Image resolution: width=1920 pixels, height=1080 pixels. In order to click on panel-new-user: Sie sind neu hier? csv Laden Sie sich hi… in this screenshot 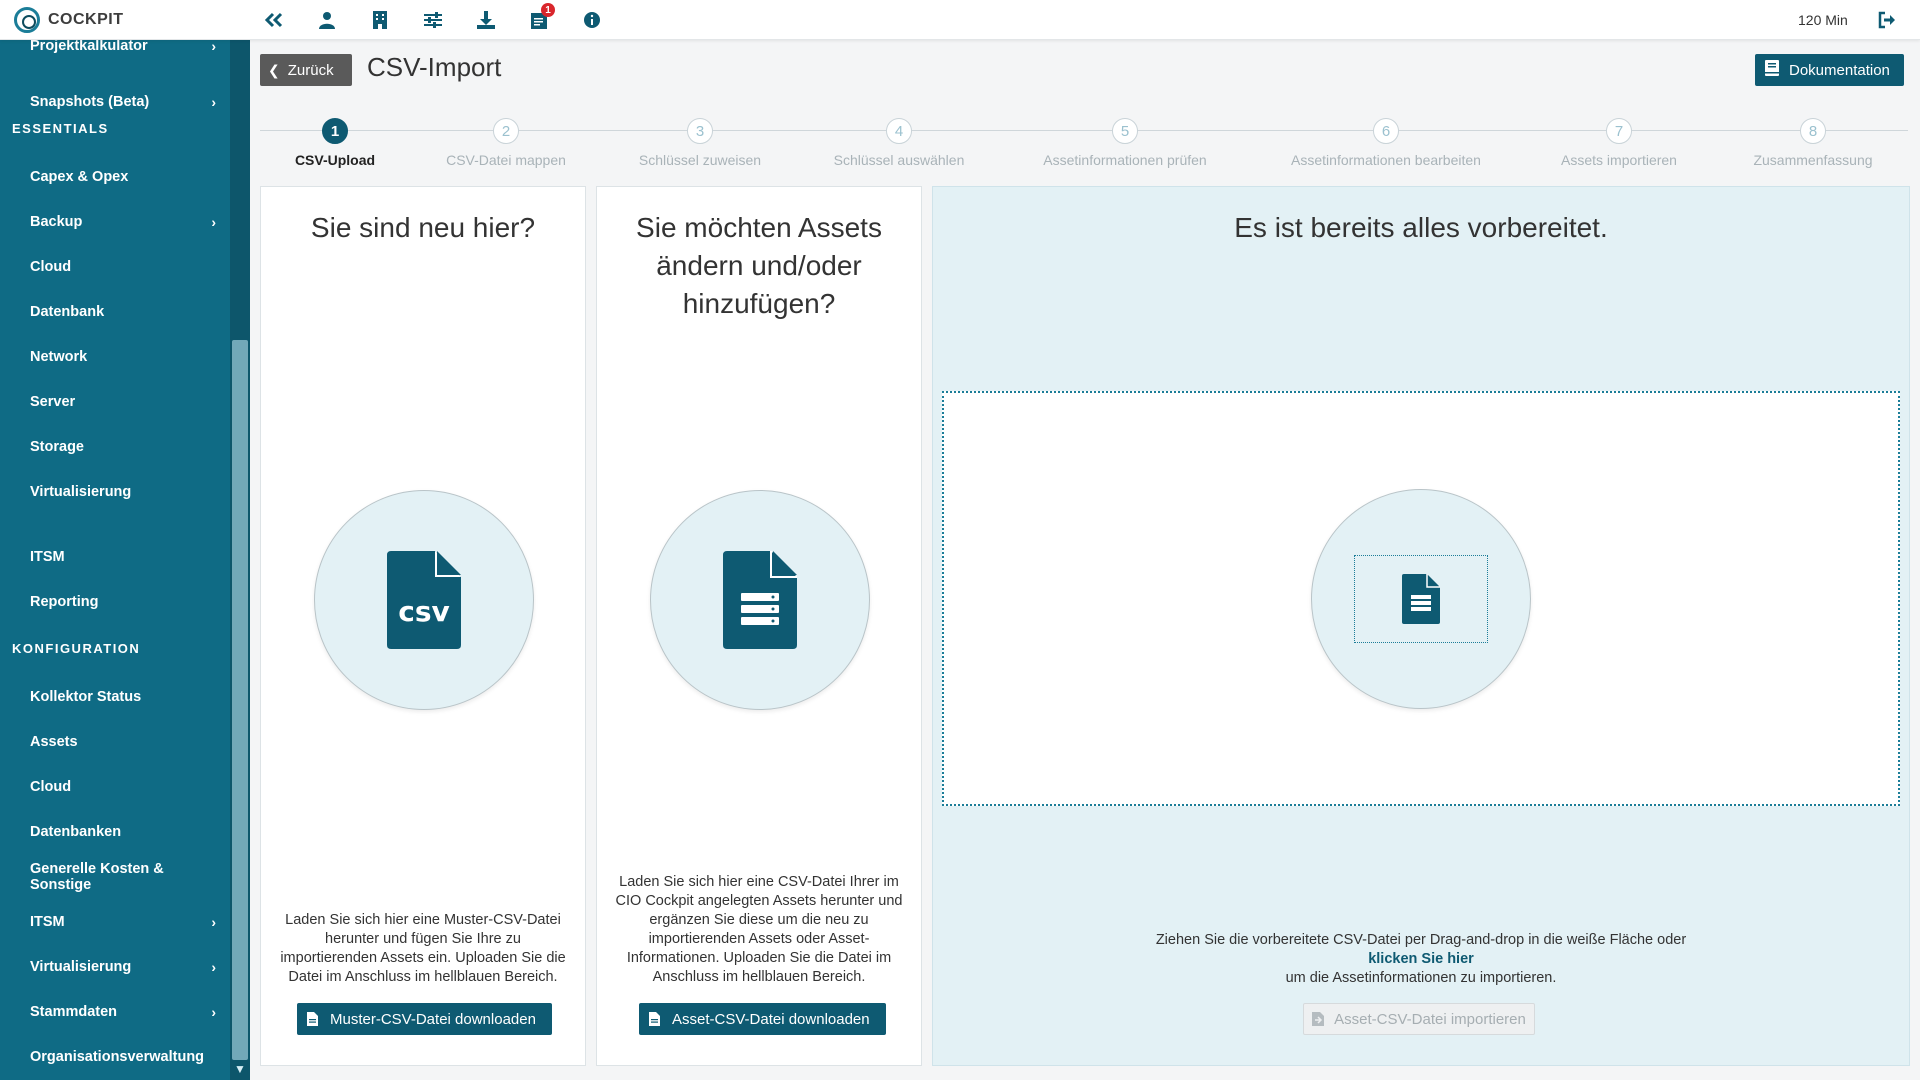, I will do `click(423, 626)`.